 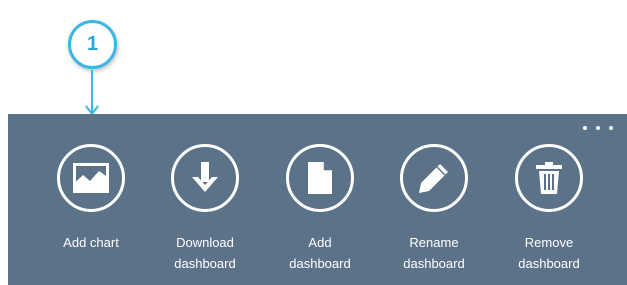 What do you see at coordinates (205, 253) in the screenshot?
I see `download-dashboard-label: Download dashboard` at bounding box center [205, 253].